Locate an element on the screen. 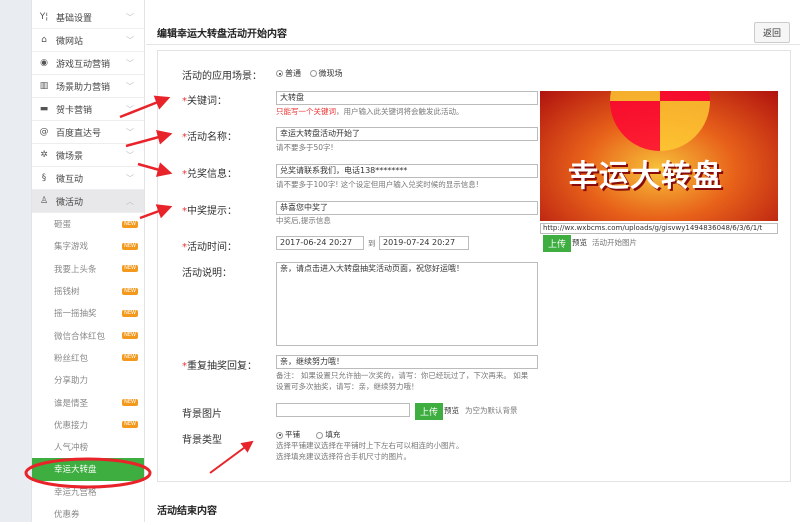  image-preview-link: 预览 is located at coordinates (579, 242).